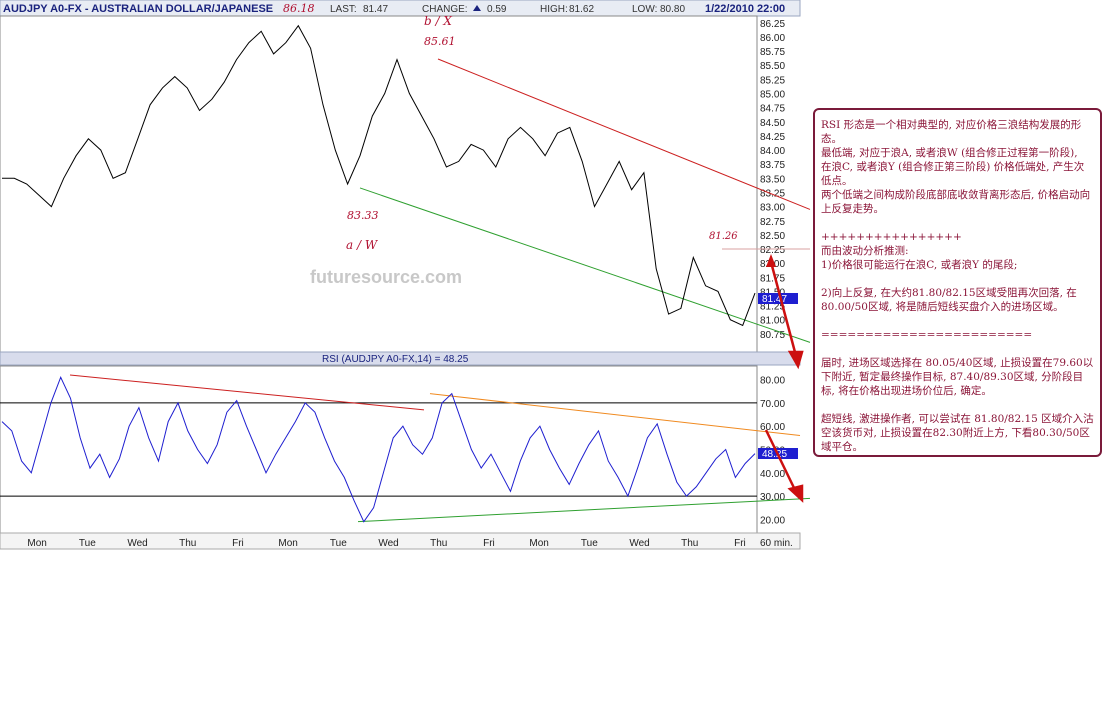 The height and width of the screenshot is (723, 1115). I want to click on aw-label: a / W, so click(362, 245).